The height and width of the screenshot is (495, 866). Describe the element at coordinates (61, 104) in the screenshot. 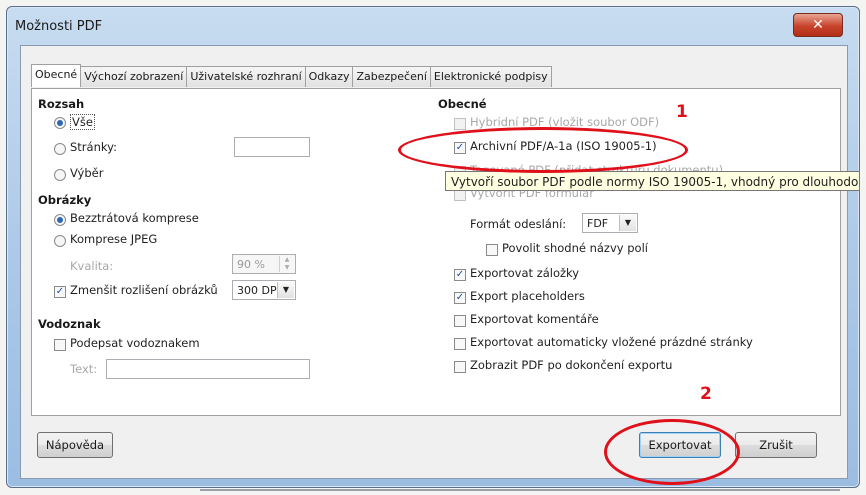

I see `range-heading: Rozsah` at that location.